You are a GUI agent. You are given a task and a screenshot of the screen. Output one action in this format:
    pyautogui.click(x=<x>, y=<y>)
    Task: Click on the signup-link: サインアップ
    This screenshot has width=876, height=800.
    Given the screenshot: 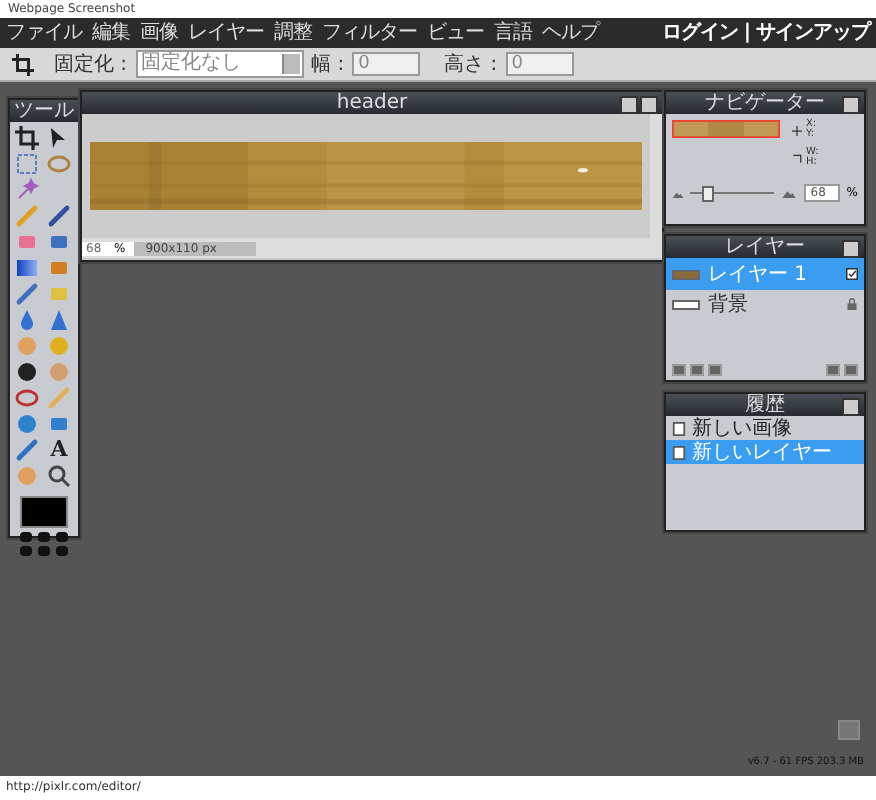 What is the action you would take?
    pyautogui.click(x=813, y=33)
    